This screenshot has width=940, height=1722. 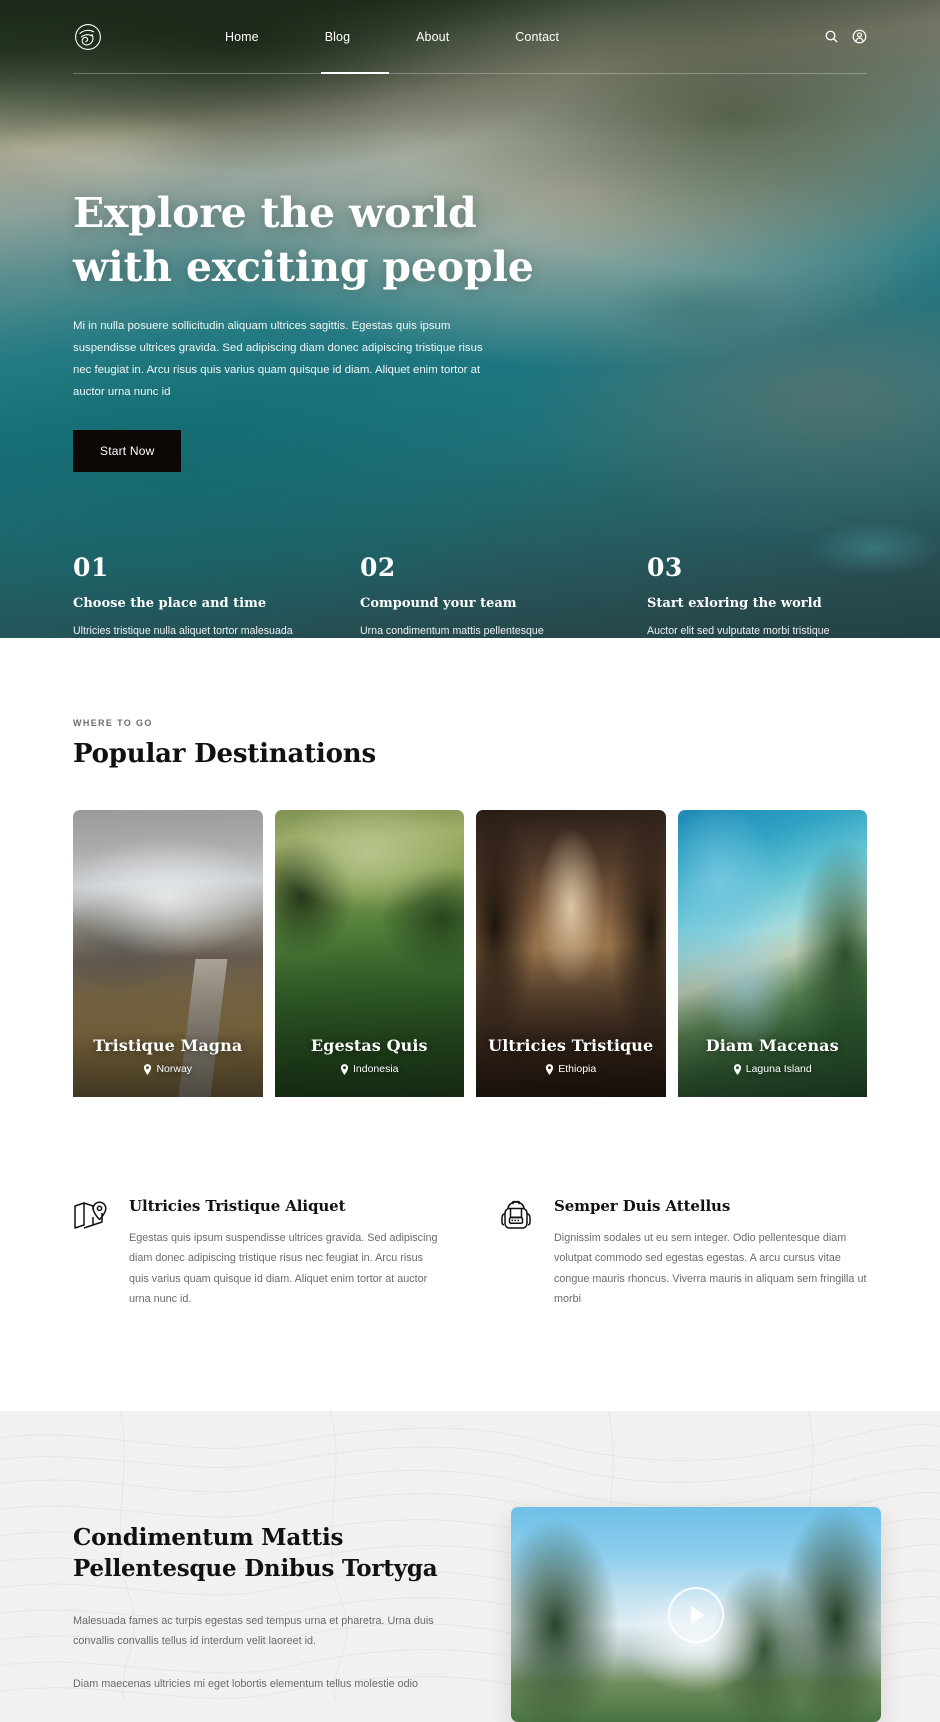 What do you see at coordinates (772, 1045) in the screenshot?
I see `destination-title: Diam Macenas` at bounding box center [772, 1045].